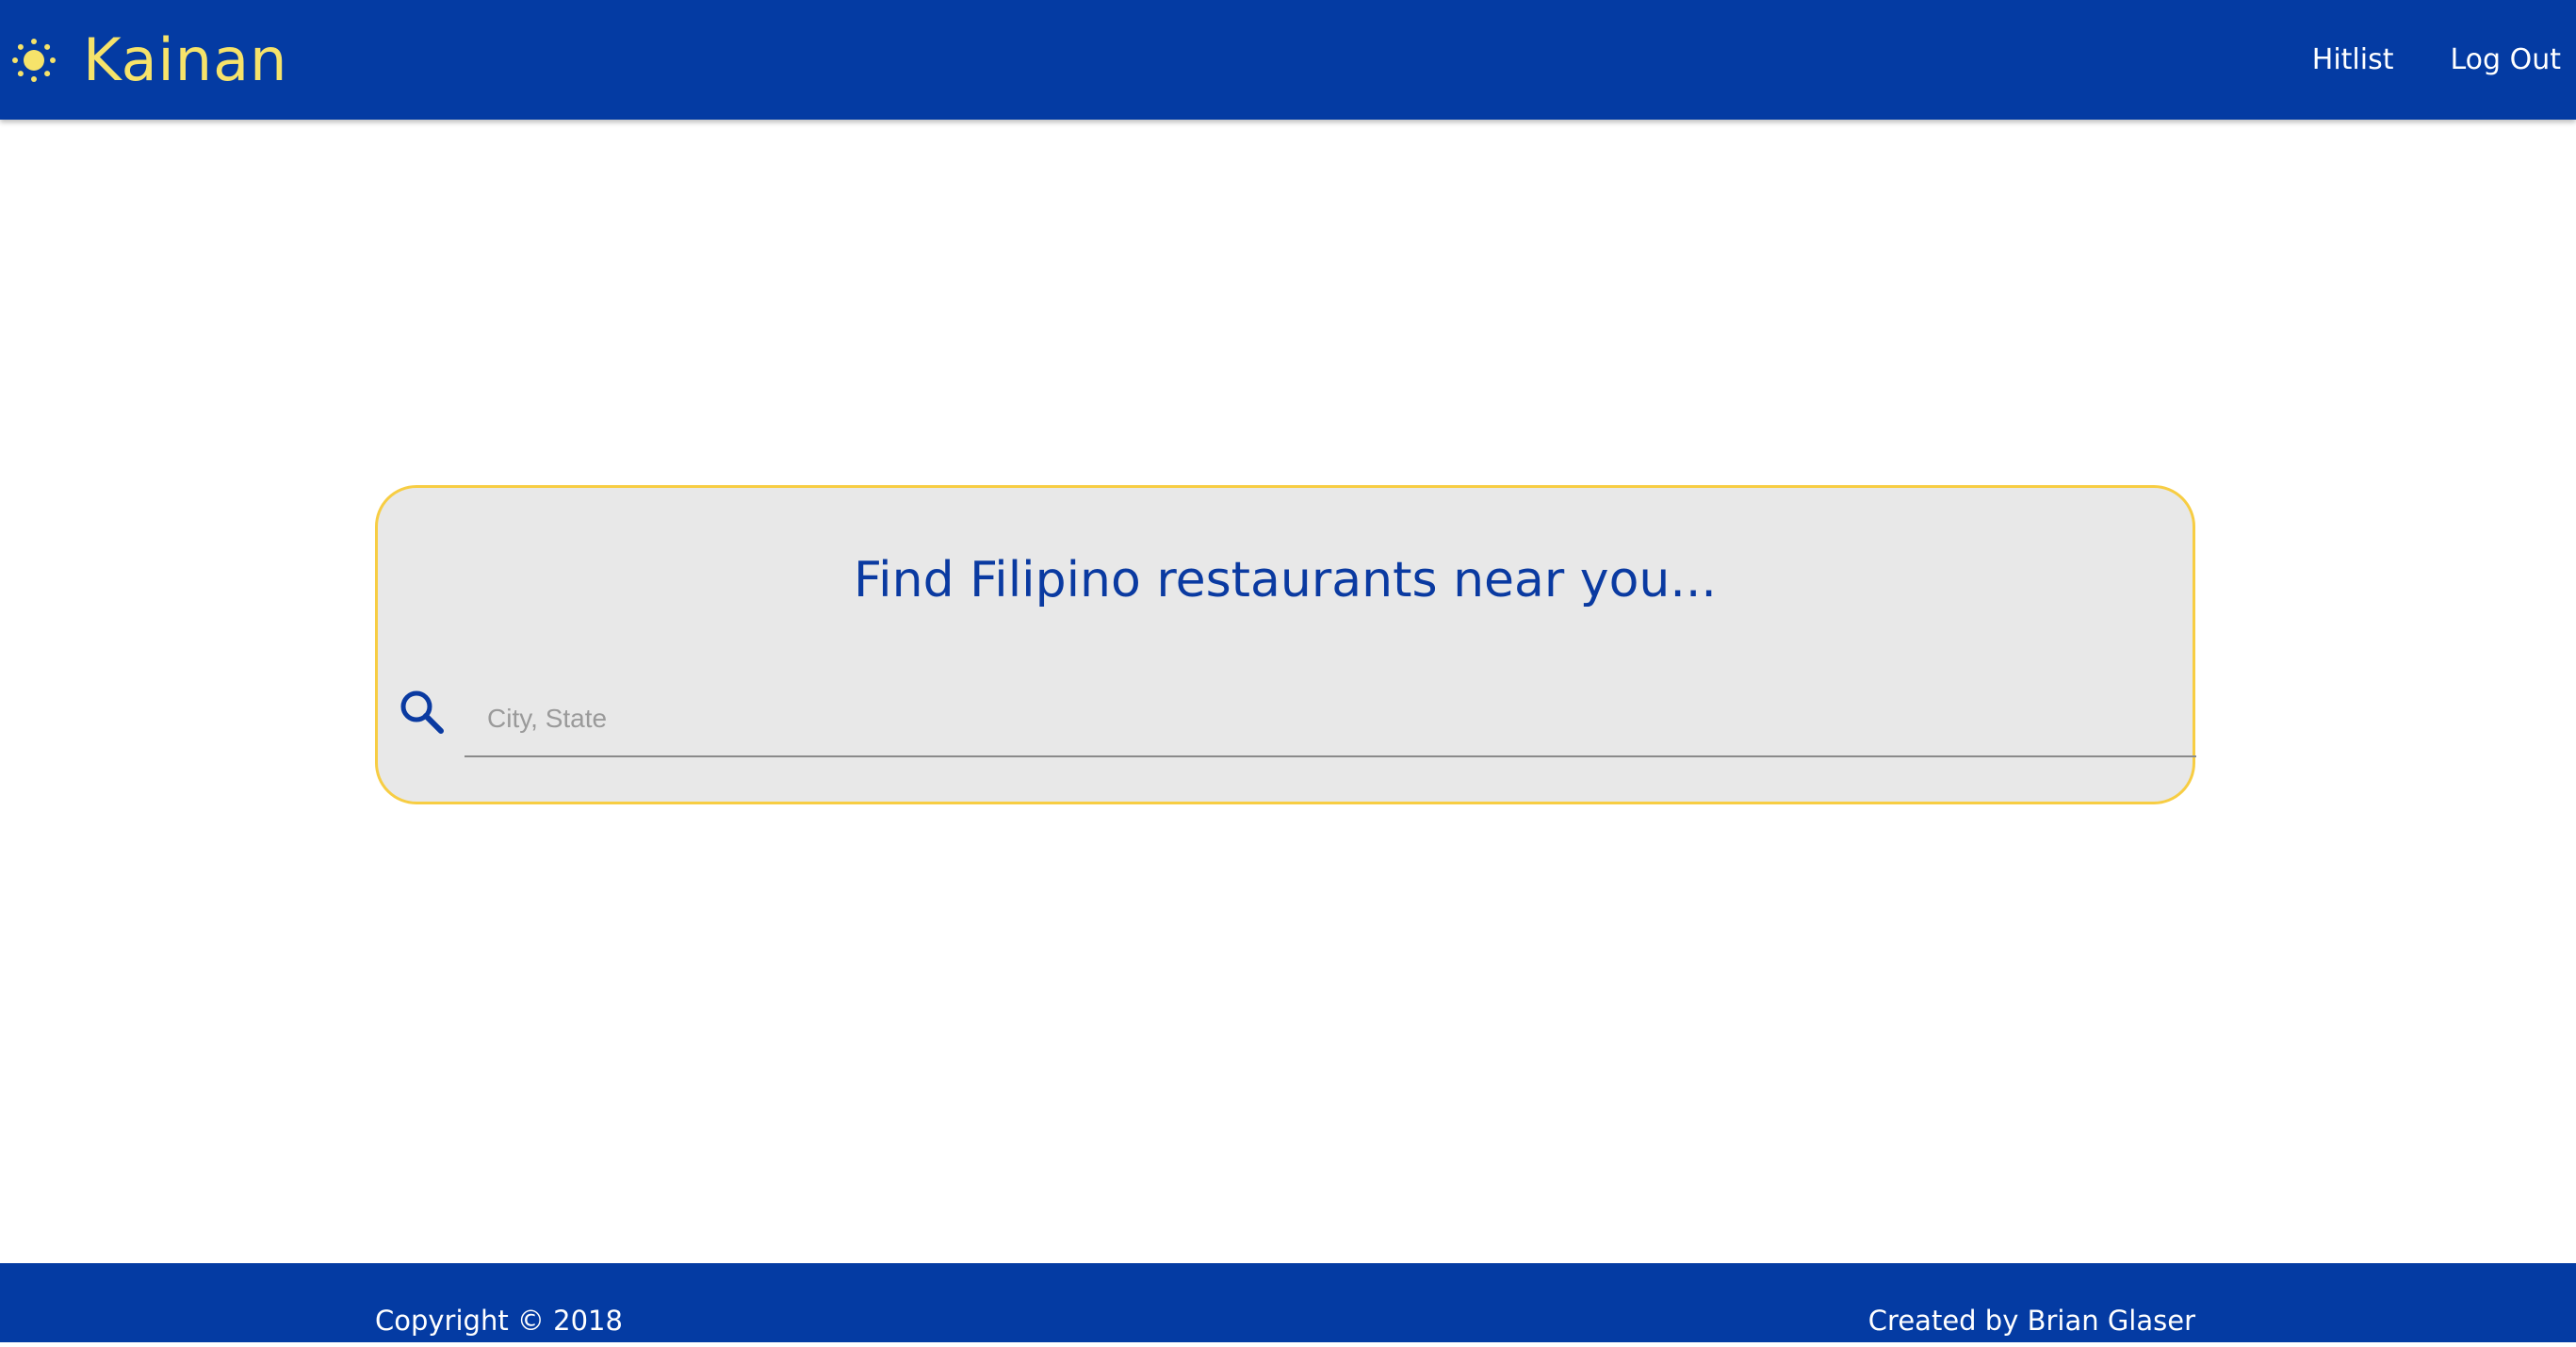 The image size is (2576, 1347). What do you see at coordinates (1288, 60) in the screenshot?
I see `navbar: Kainan Hitlist Log Out` at bounding box center [1288, 60].